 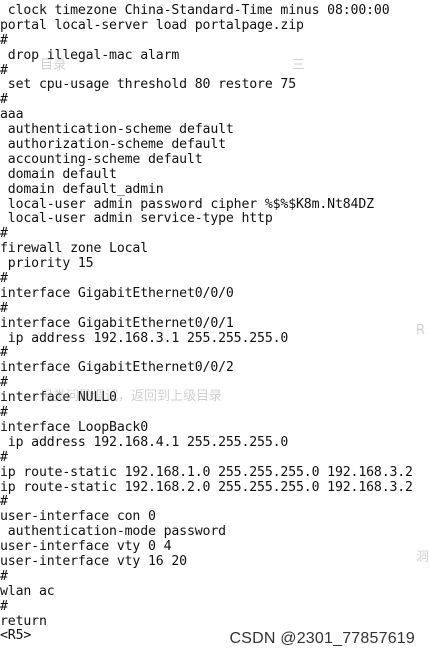 I want to click on terminal-line: return, so click(x=23, y=621).